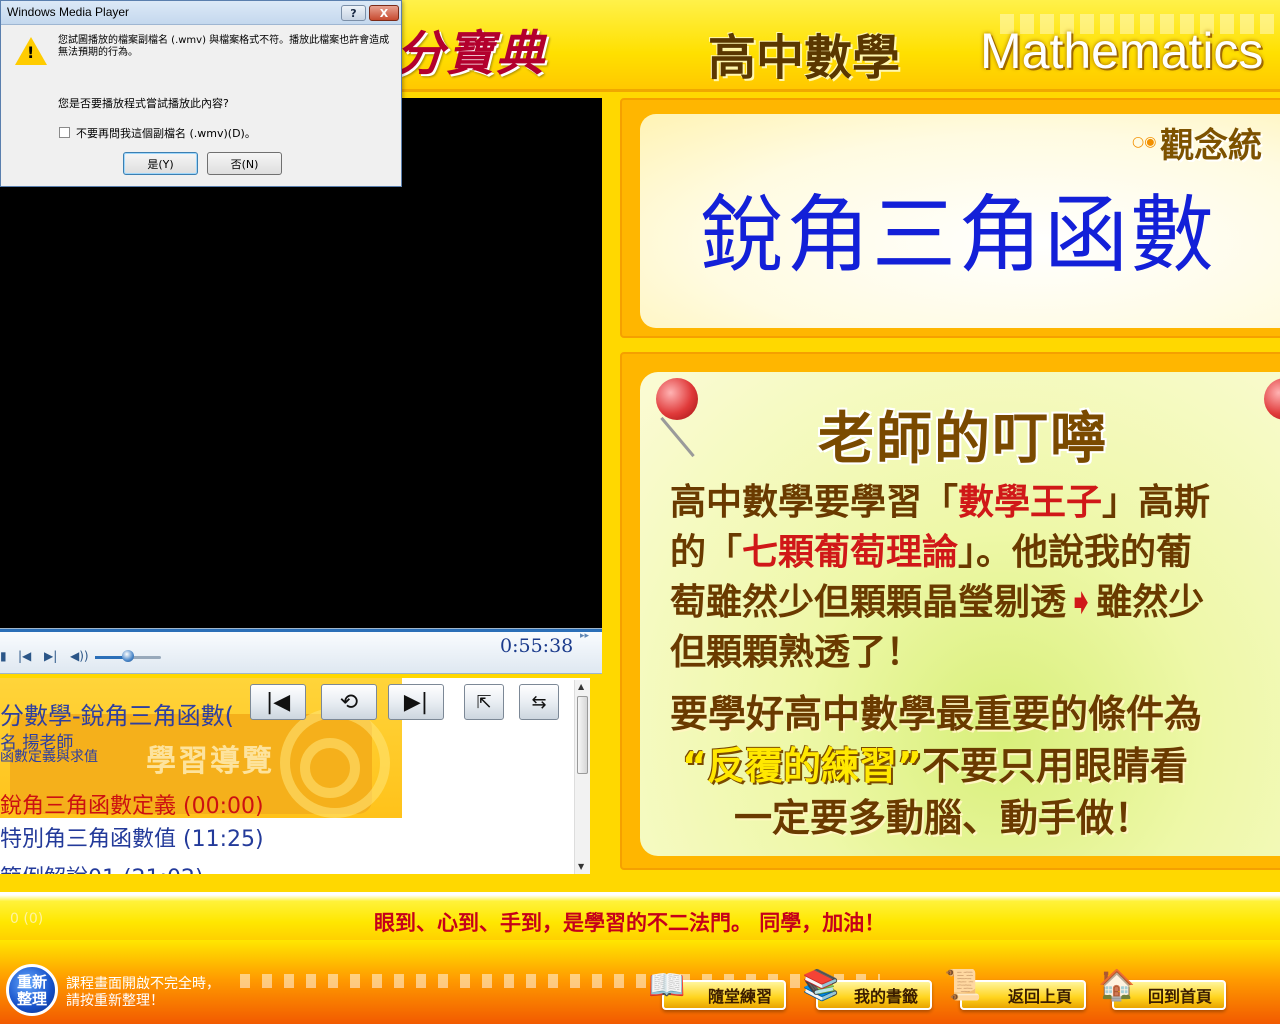  Describe the element at coordinates (223, 839) in the screenshot. I see `chapter-time: (11:25)` at that location.